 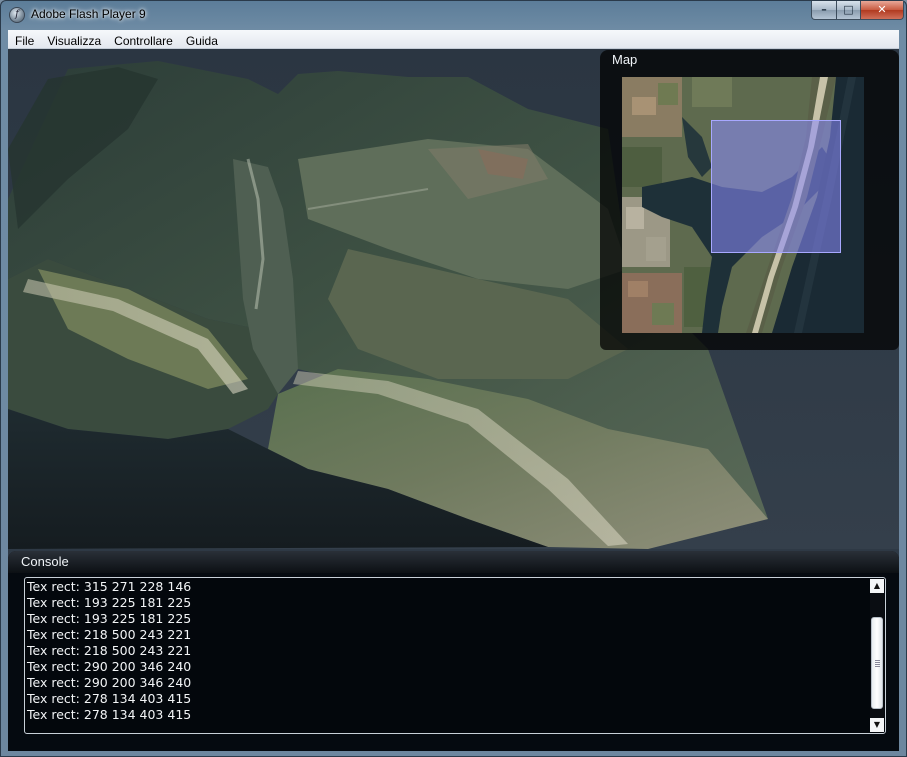 I want to click on title-bar: f Adobe Flash Player 9 – □ ✕, so click(x=453, y=15).